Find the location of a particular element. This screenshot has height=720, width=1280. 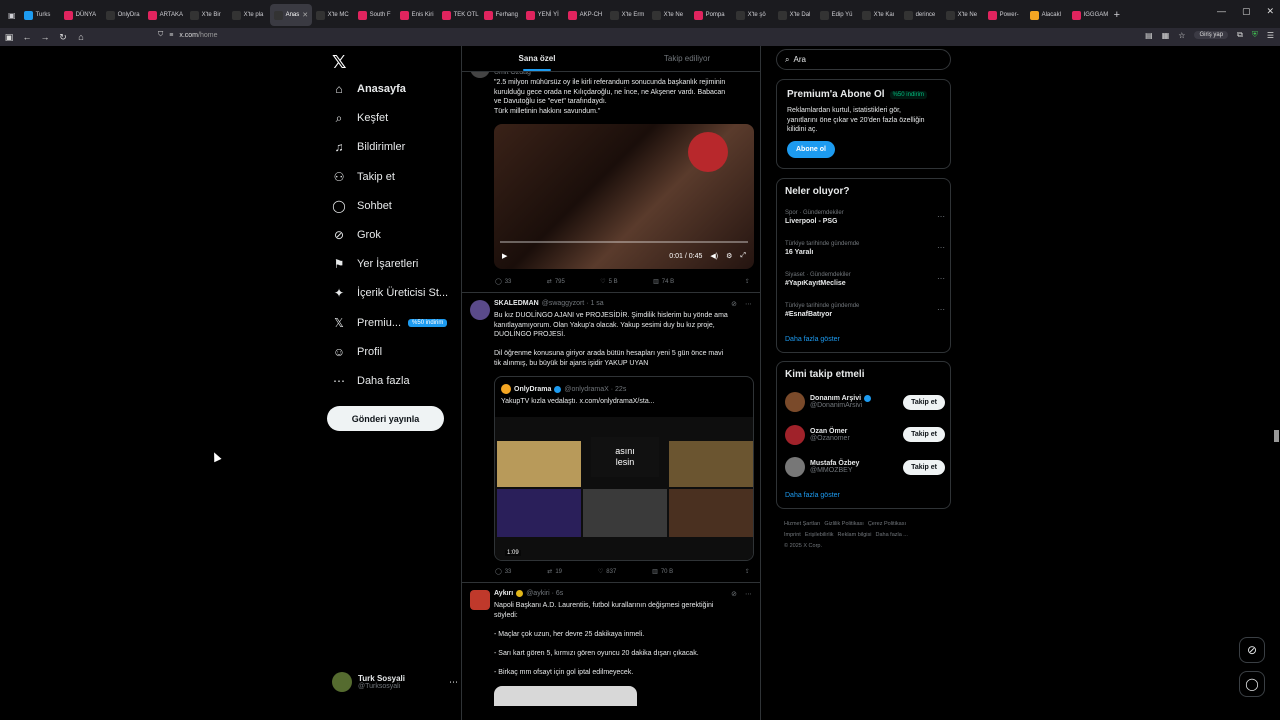

post-button: Gönderi yayınla is located at coordinates (385, 418).